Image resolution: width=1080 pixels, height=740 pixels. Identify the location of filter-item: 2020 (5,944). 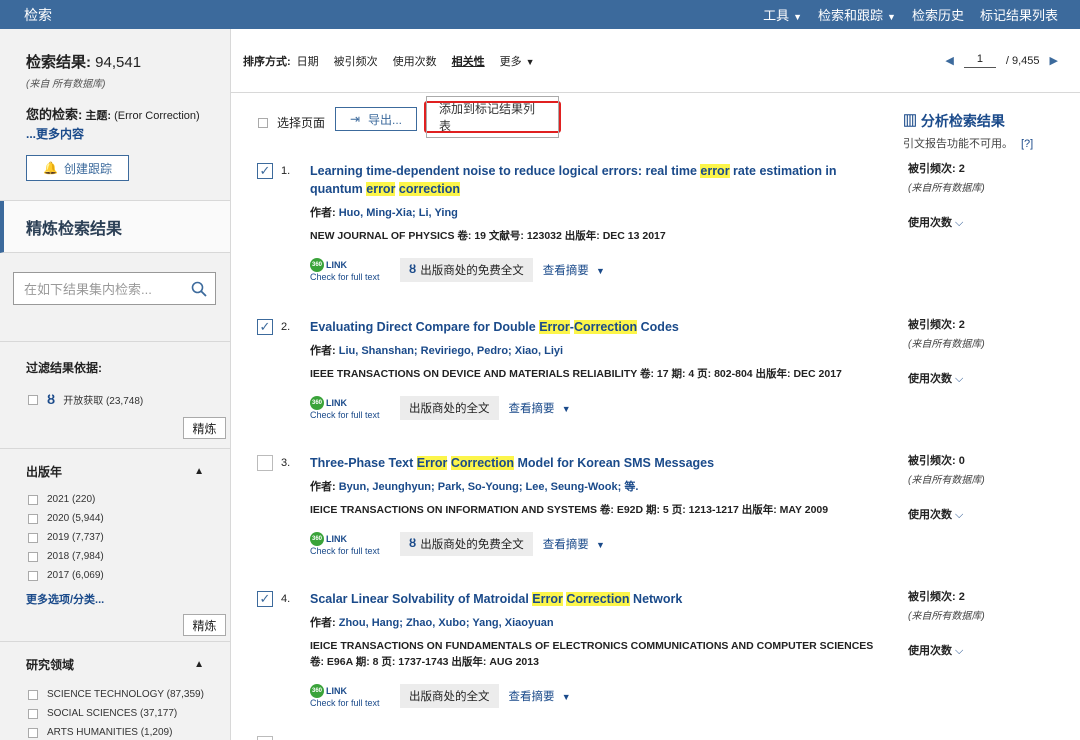
(122, 518).